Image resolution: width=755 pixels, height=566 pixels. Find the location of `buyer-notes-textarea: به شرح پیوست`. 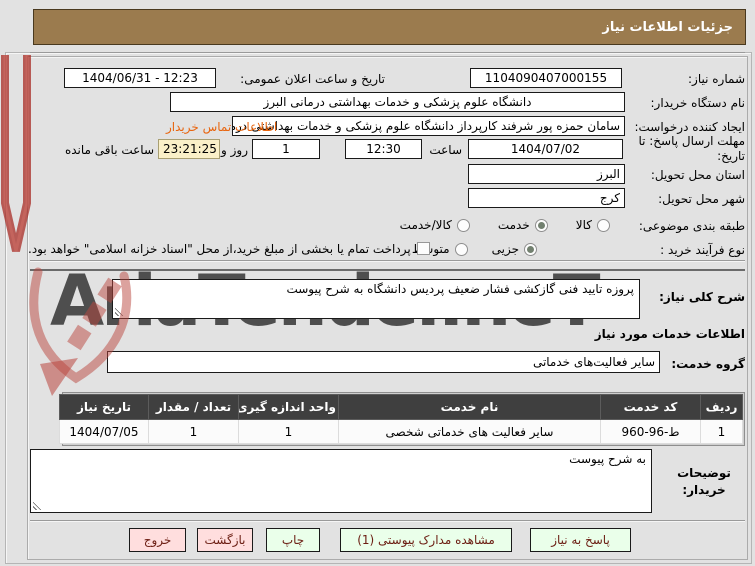

buyer-notes-textarea: به شرح پیوست is located at coordinates (341, 481).